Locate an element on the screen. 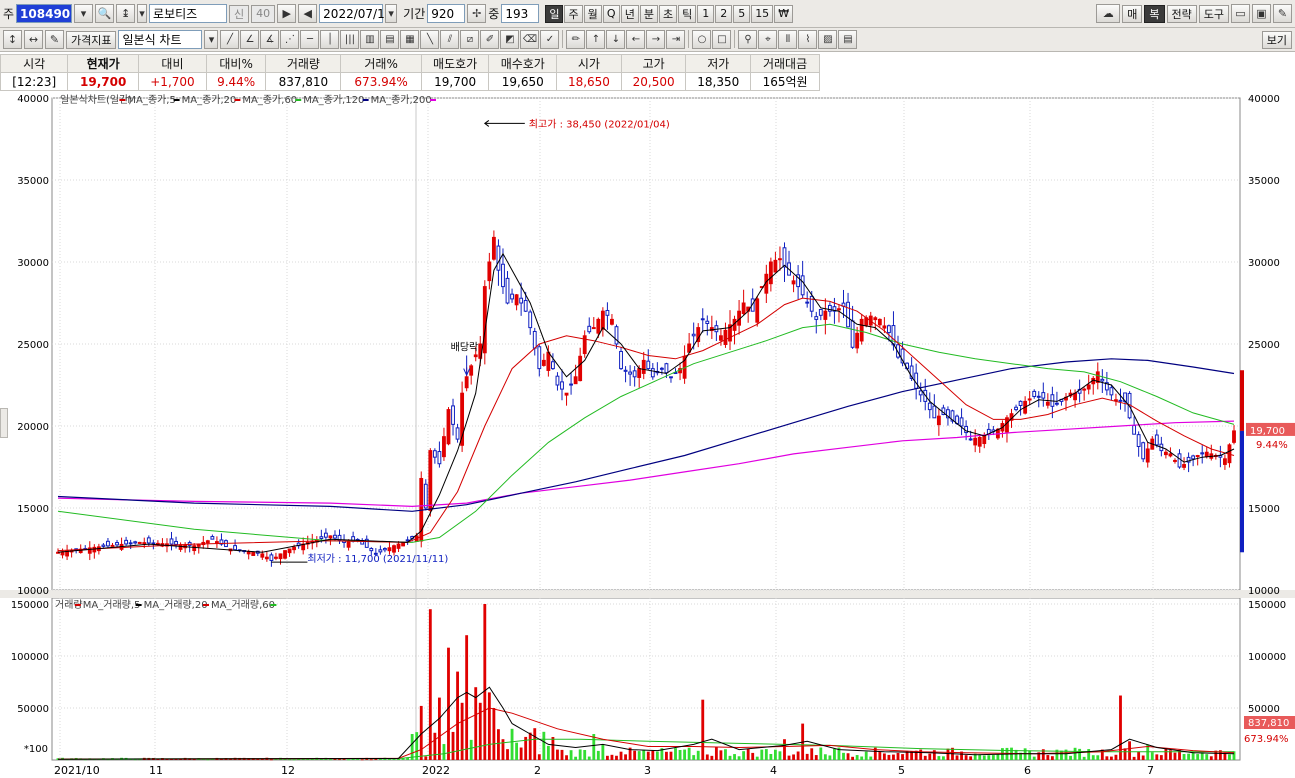  interval-button-6: 초 is located at coordinates (668, 13).